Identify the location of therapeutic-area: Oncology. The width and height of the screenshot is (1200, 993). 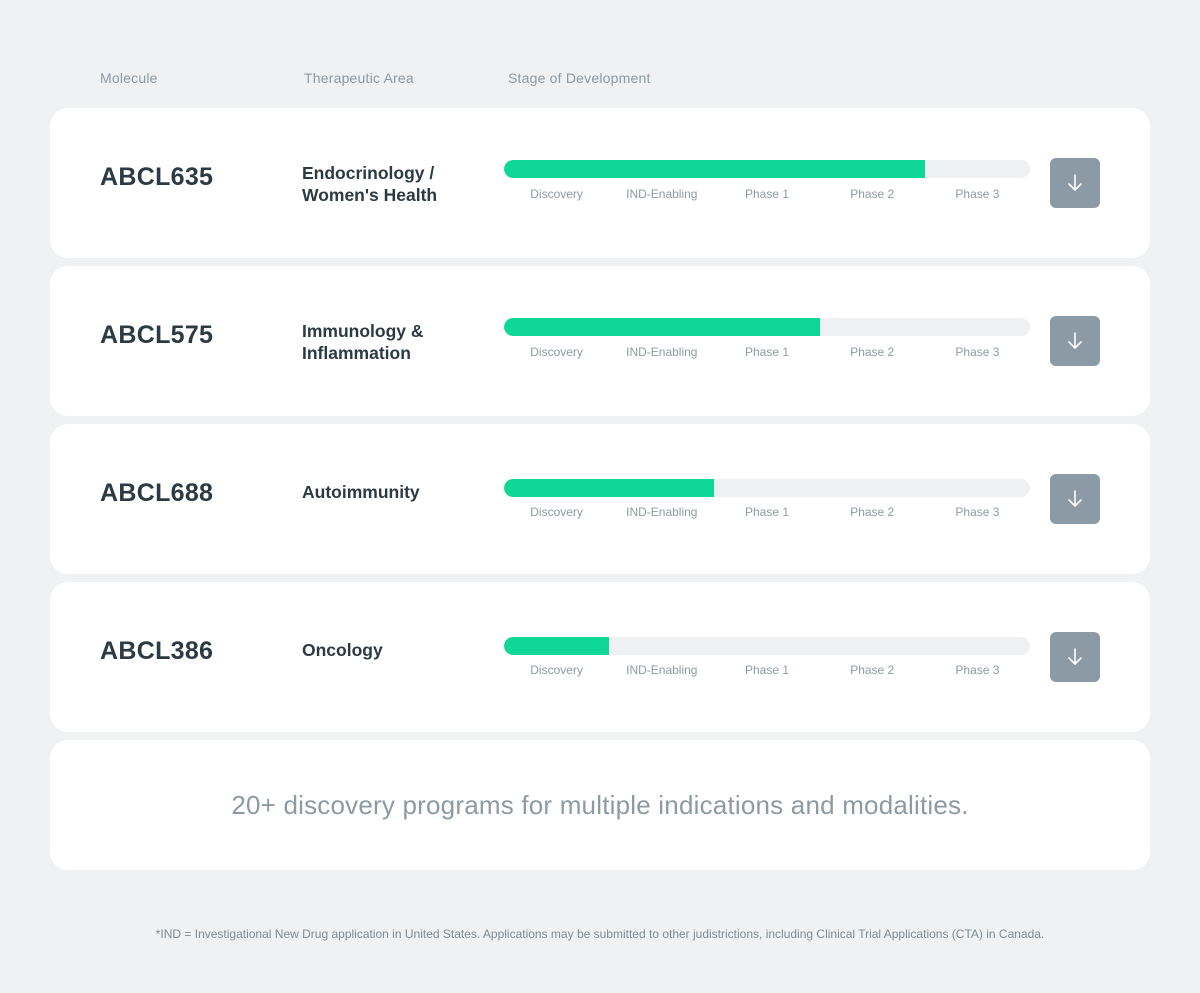
(392, 650).